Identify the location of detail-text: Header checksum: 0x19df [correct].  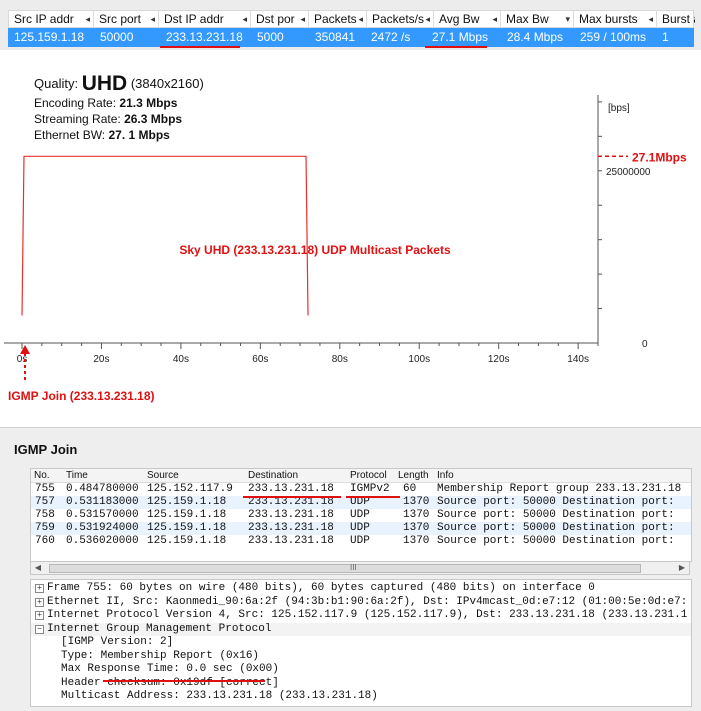
(170, 682).